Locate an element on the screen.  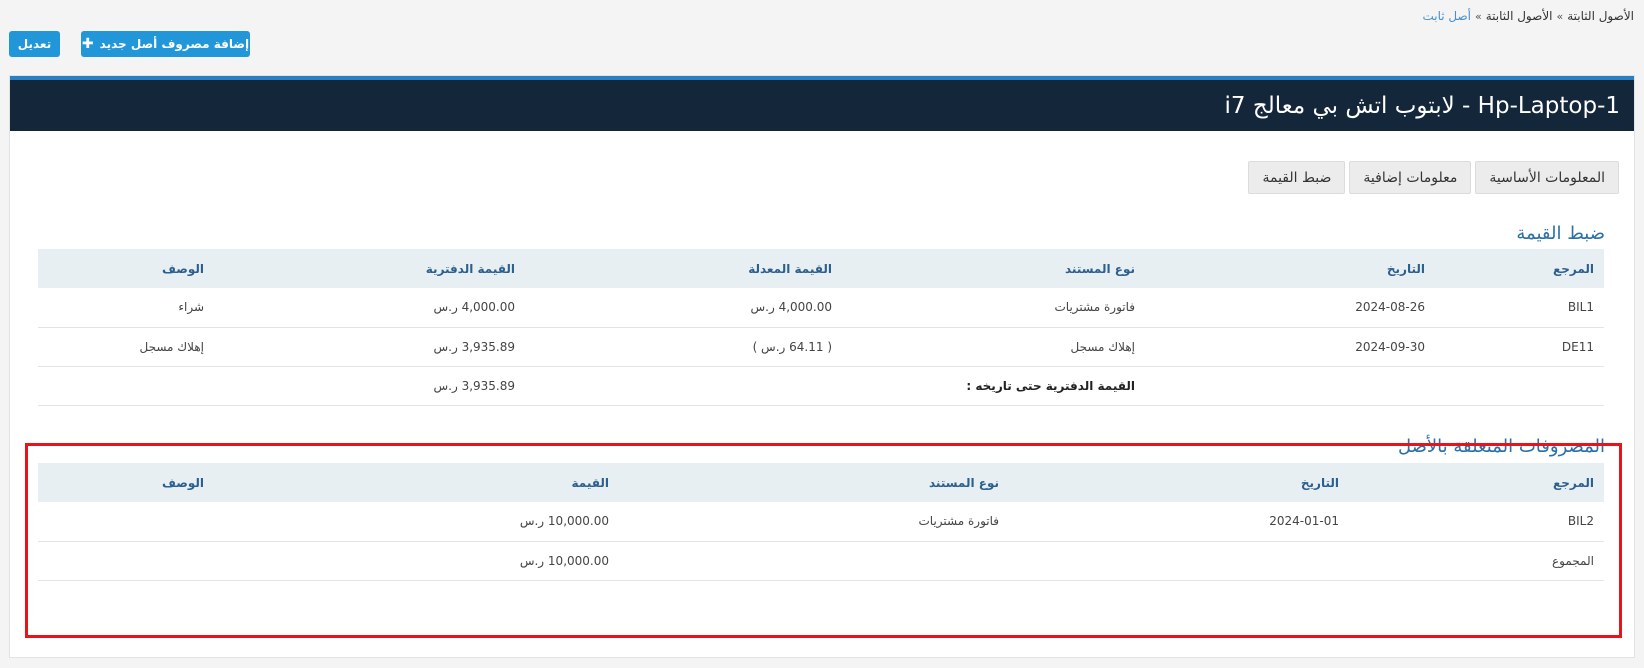
tab-value-adjustment: ضبط القيمة is located at coordinates (1297, 177).